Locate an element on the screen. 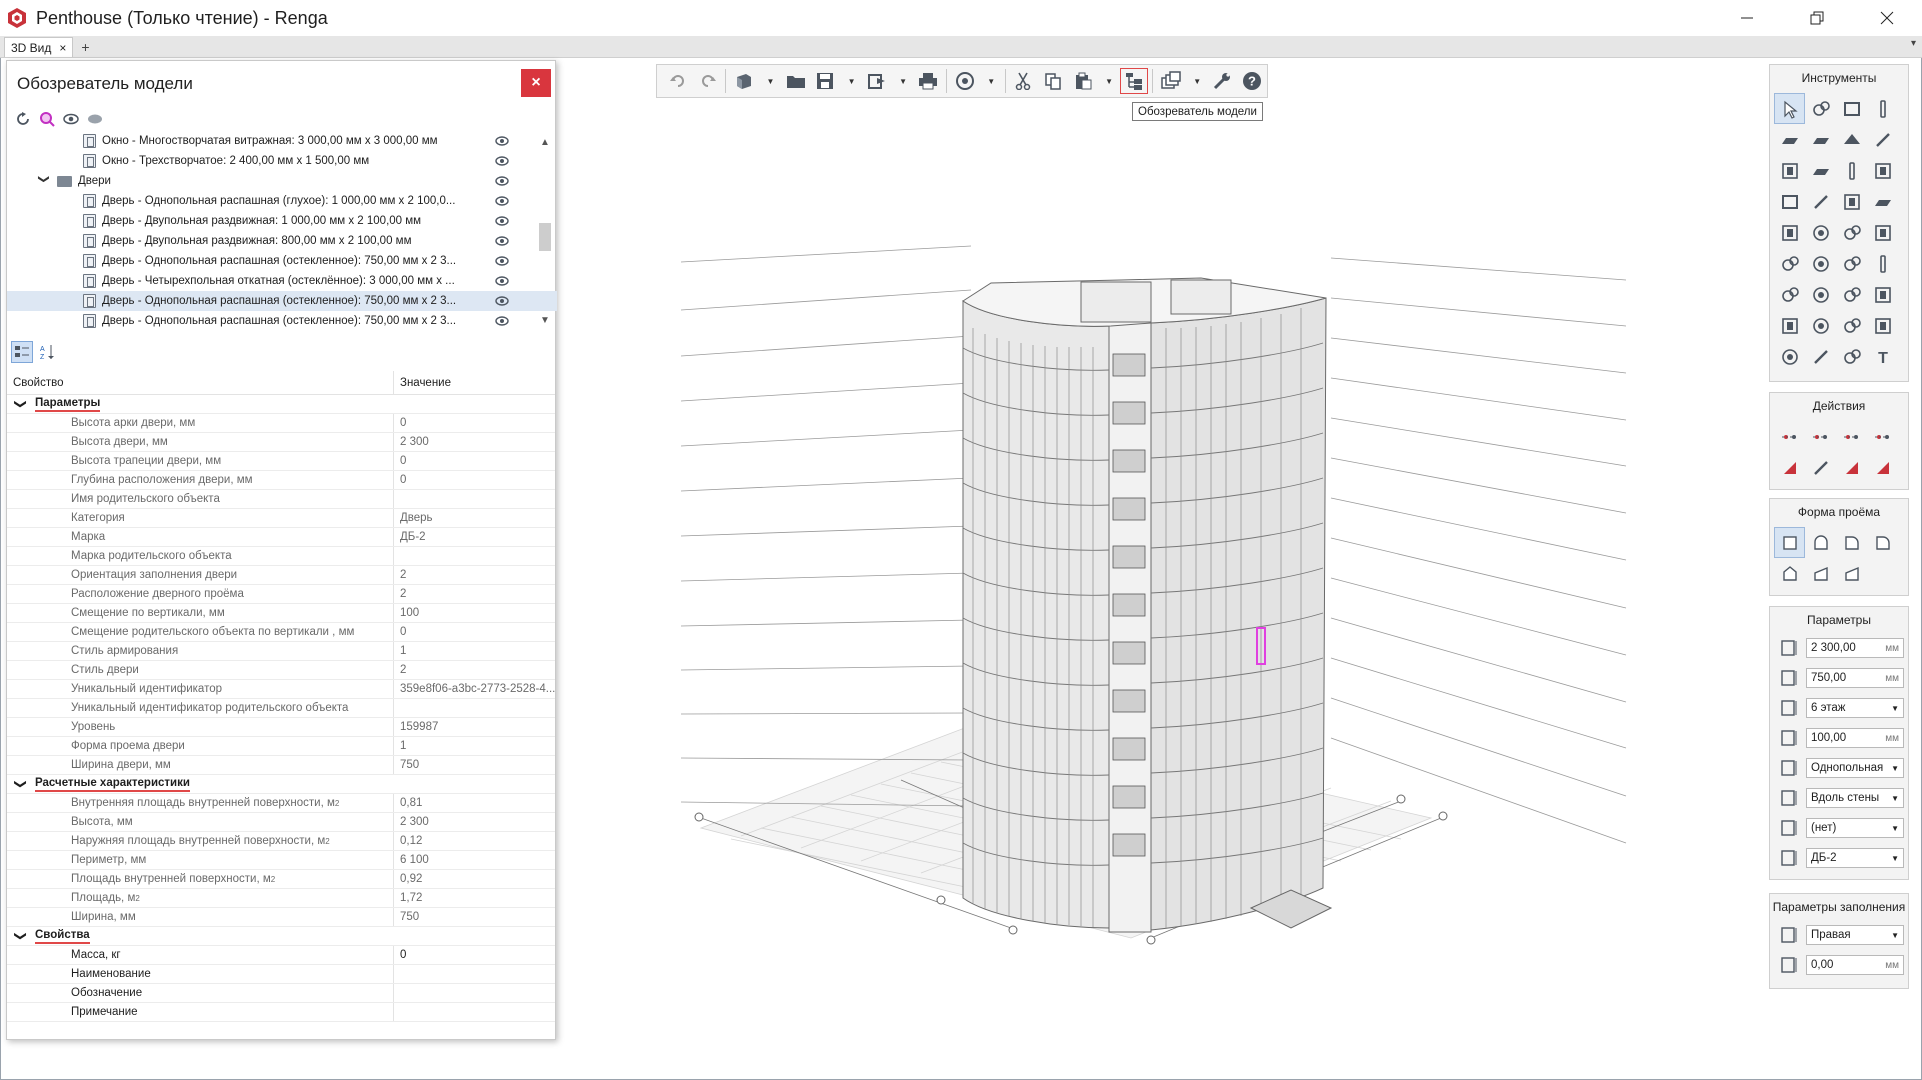 The height and width of the screenshot is (1080, 1922). parameter-select: (нет) ▼ is located at coordinates (1855, 828).